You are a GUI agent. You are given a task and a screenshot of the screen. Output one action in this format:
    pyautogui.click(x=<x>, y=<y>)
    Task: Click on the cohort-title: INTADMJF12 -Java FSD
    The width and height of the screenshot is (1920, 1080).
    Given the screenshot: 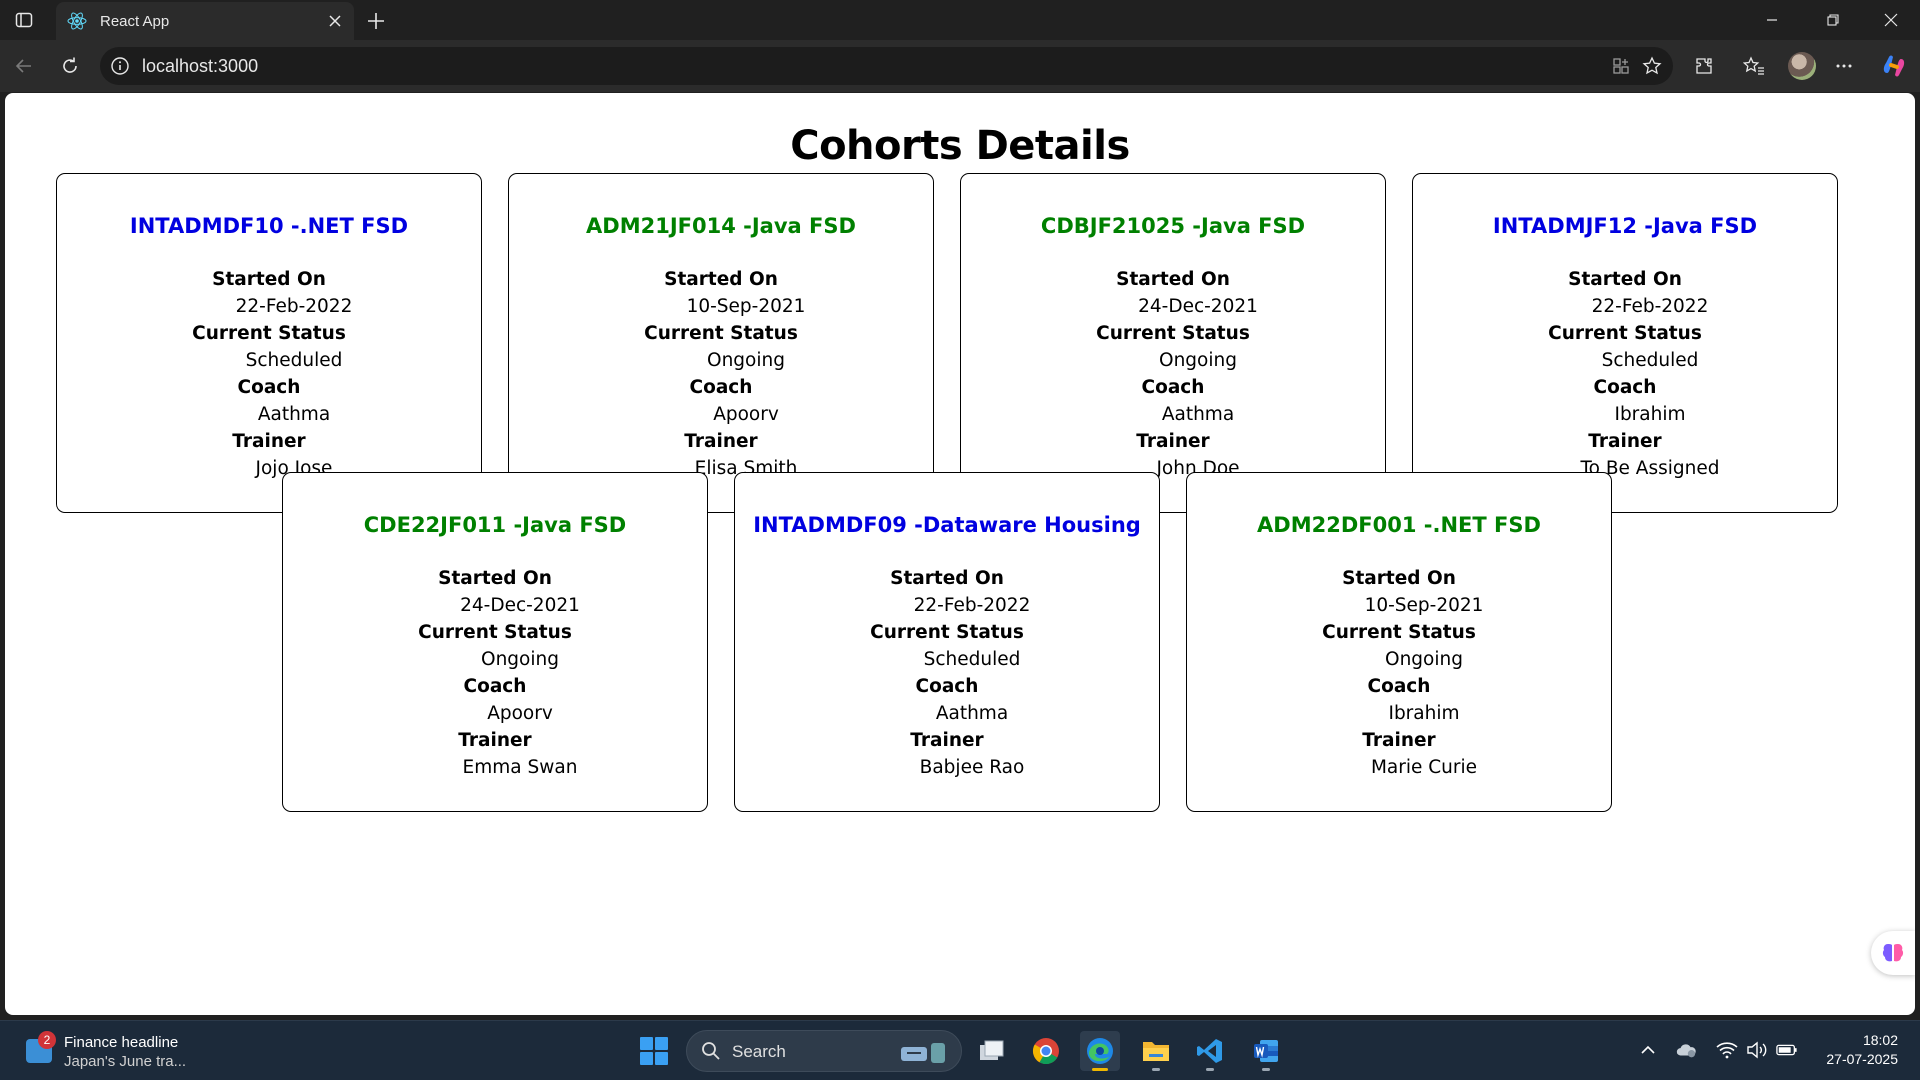 What is the action you would take?
    pyautogui.click(x=1625, y=226)
    